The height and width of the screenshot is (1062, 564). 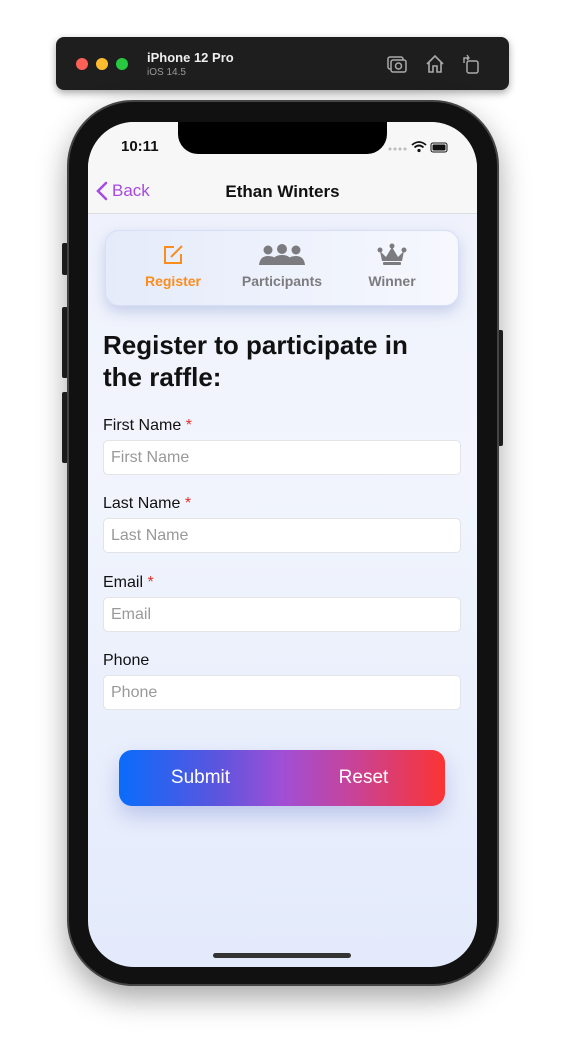 What do you see at coordinates (282, 254) in the screenshot?
I see `people-icon` at bounding box center [282, 254].